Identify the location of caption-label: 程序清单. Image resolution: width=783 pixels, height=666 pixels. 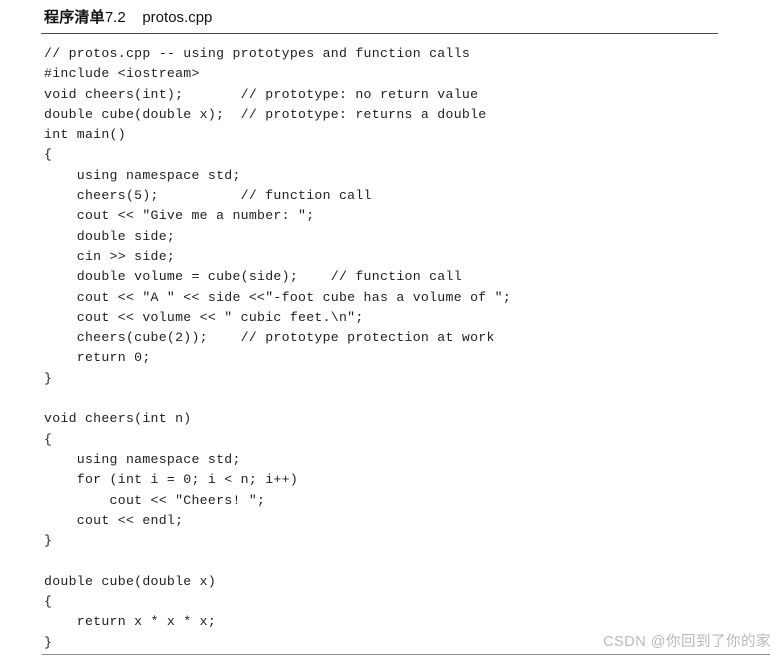
(74, 17).